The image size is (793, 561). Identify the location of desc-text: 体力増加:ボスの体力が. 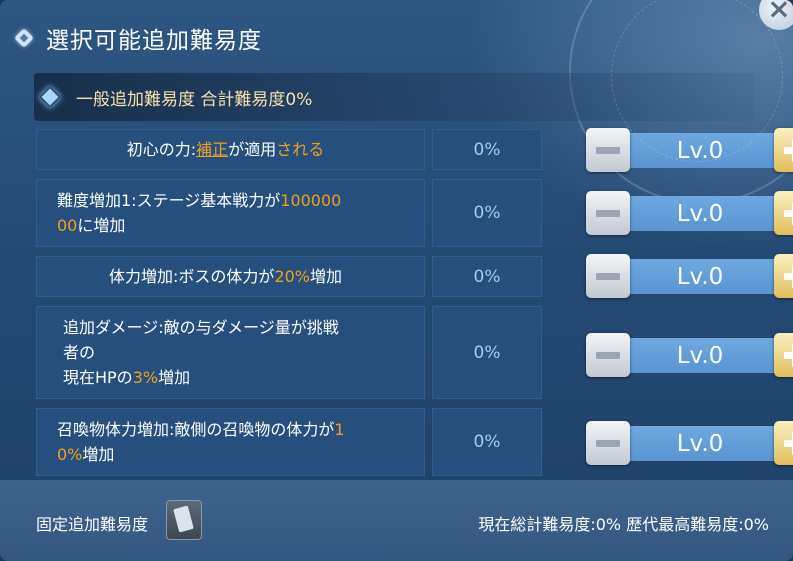
(192, 276).